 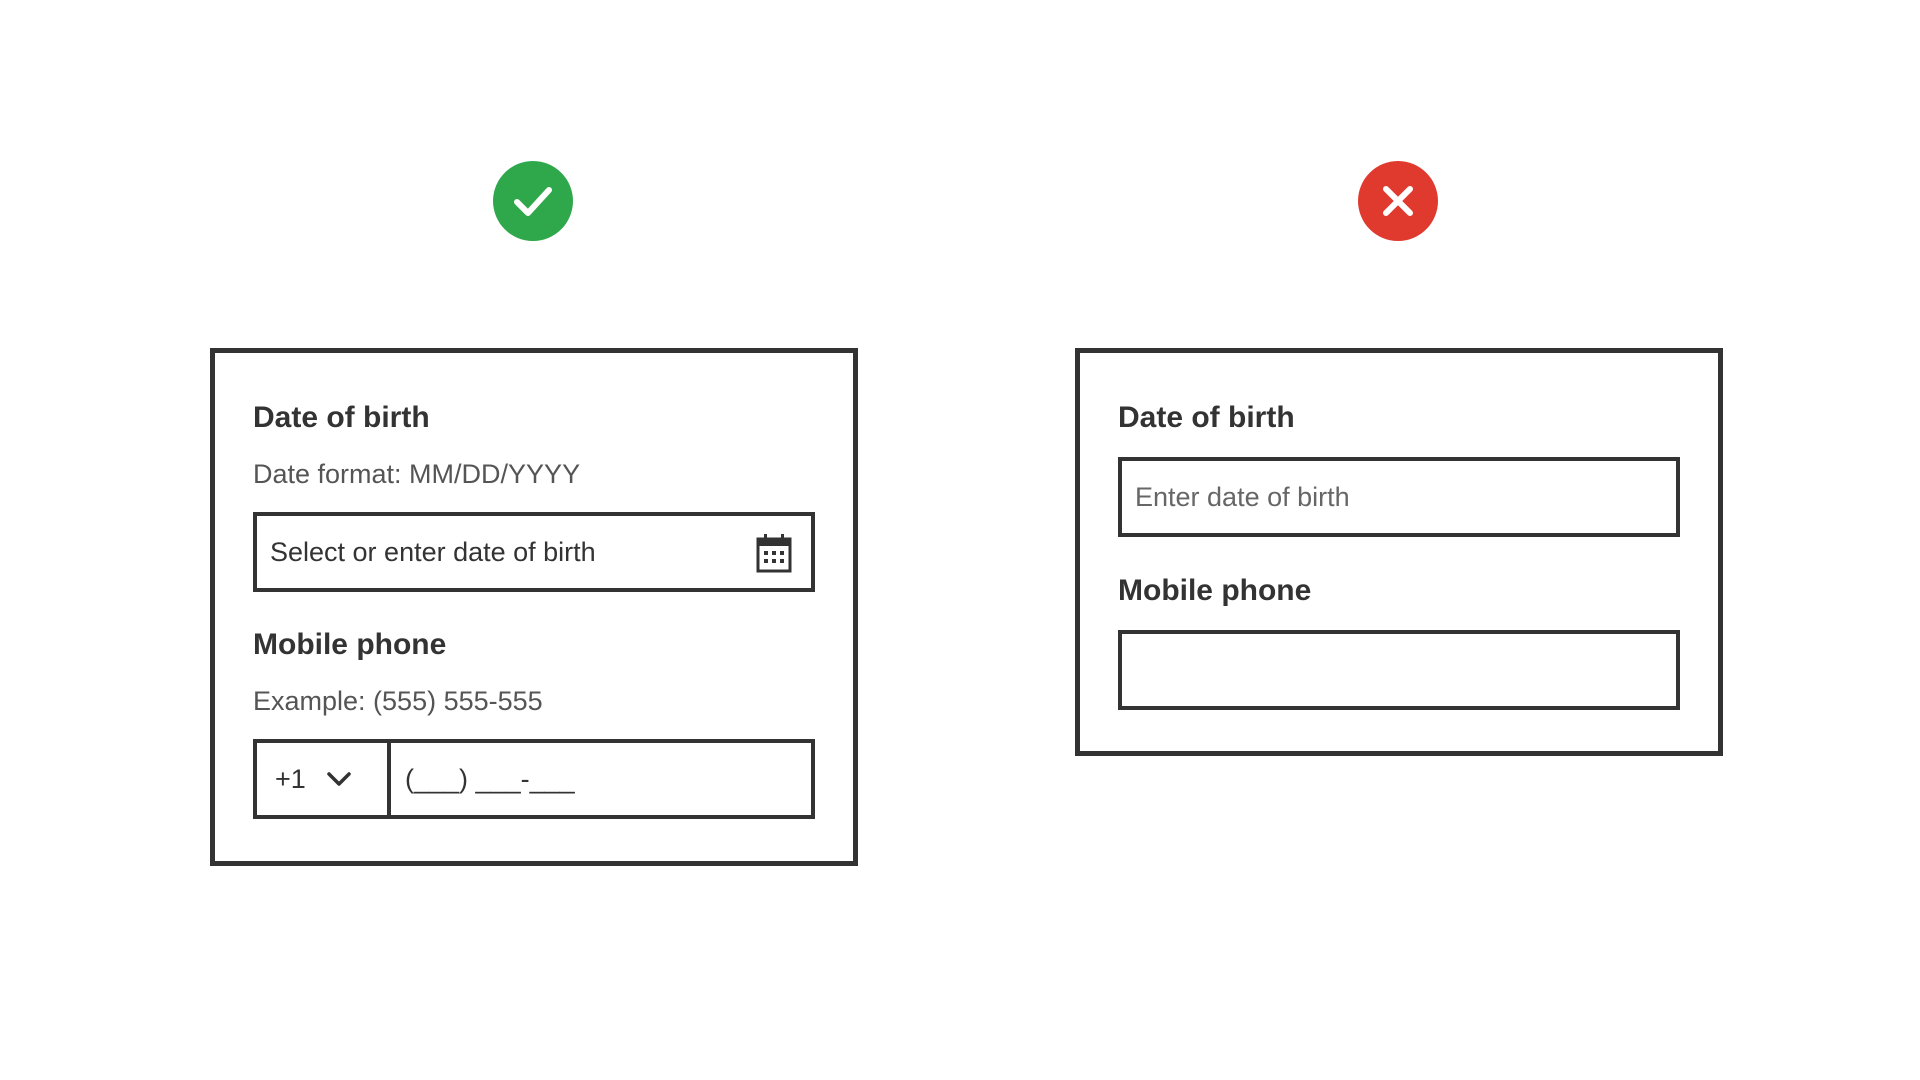 I want to click on country-code-value: +1, so click(x=290, y=778).